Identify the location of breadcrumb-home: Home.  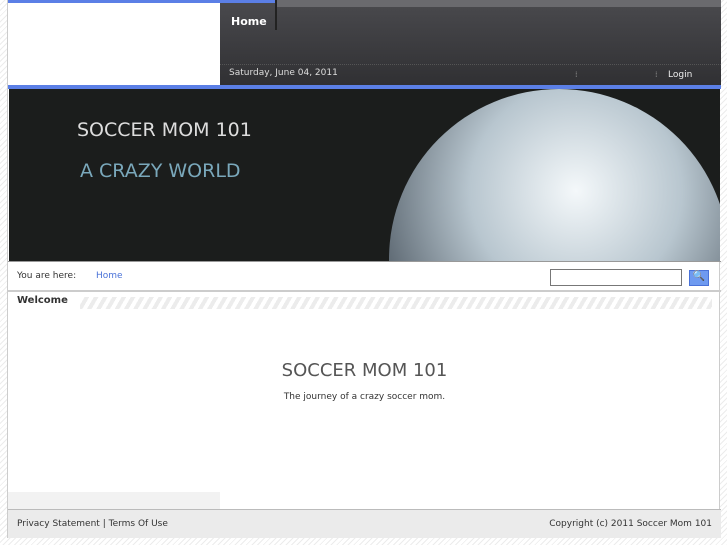
(109, 276).